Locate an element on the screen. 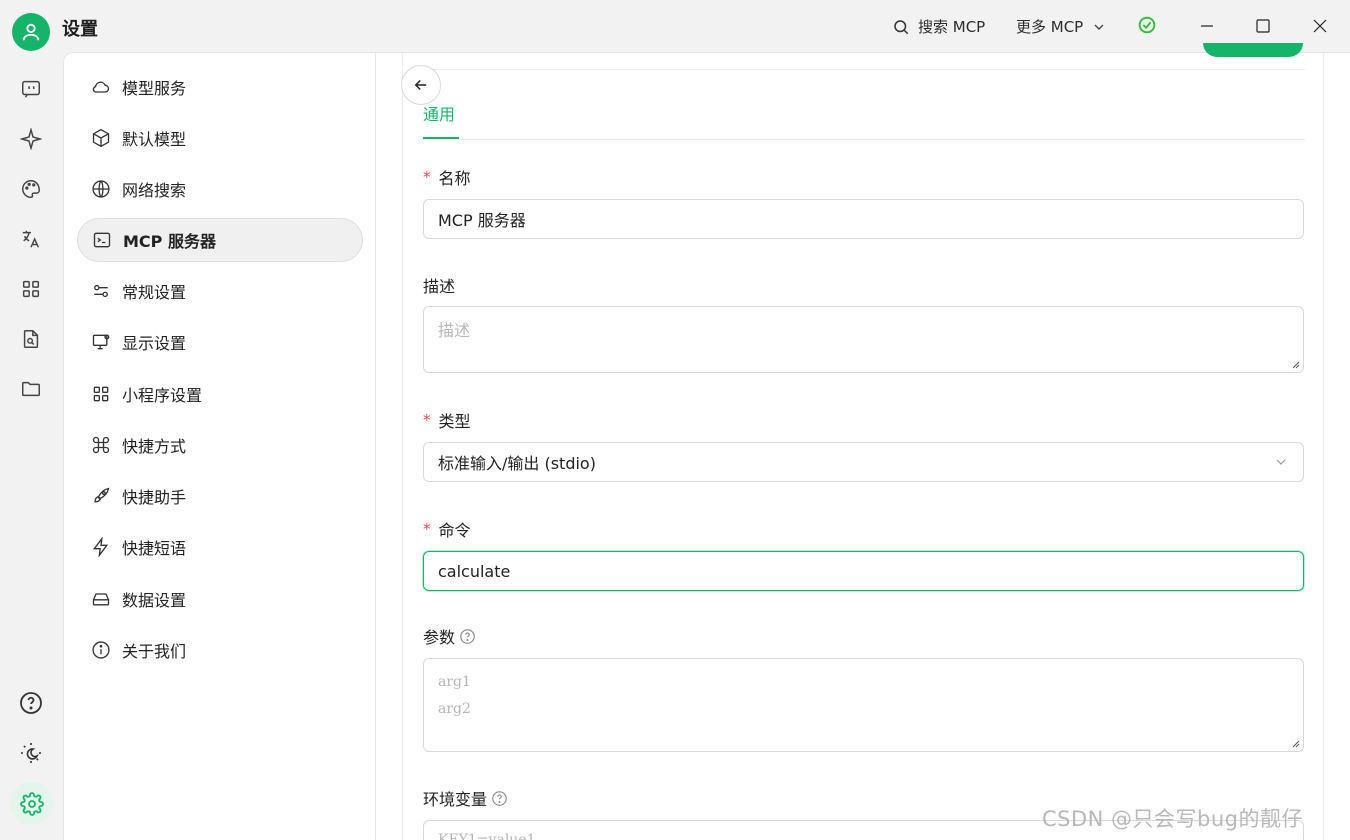 This screenshot has width=1350, height=840. description-textarea: 描述 is located at coordinates (863, 339).